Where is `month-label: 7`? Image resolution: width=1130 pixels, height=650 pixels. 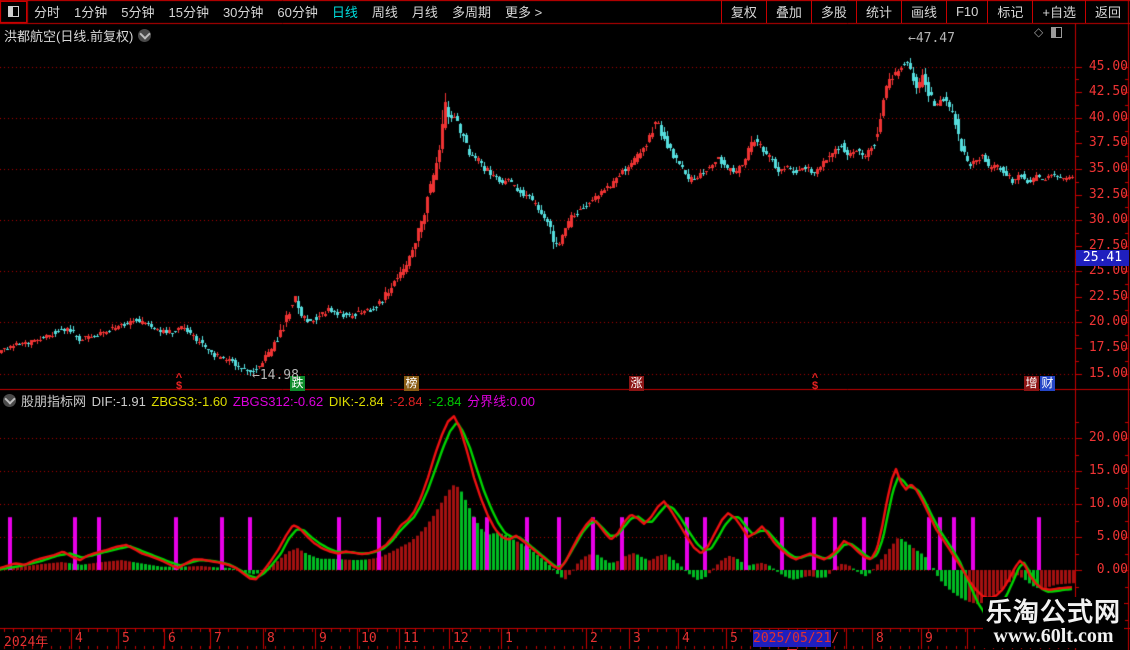 month-label: 7 is located at coordinates (218, 638).